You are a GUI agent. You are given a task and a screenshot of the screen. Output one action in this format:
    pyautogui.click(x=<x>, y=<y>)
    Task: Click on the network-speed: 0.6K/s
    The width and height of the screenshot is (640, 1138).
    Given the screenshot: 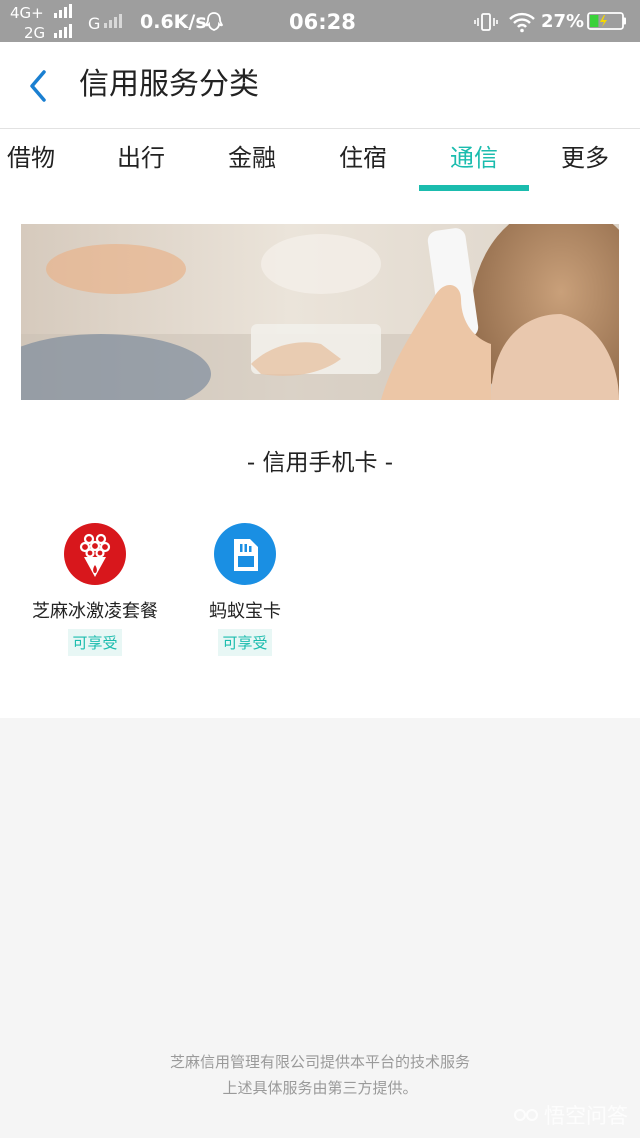 What is the action you would take?
    pyautogui.click(x=173, y=22)
    